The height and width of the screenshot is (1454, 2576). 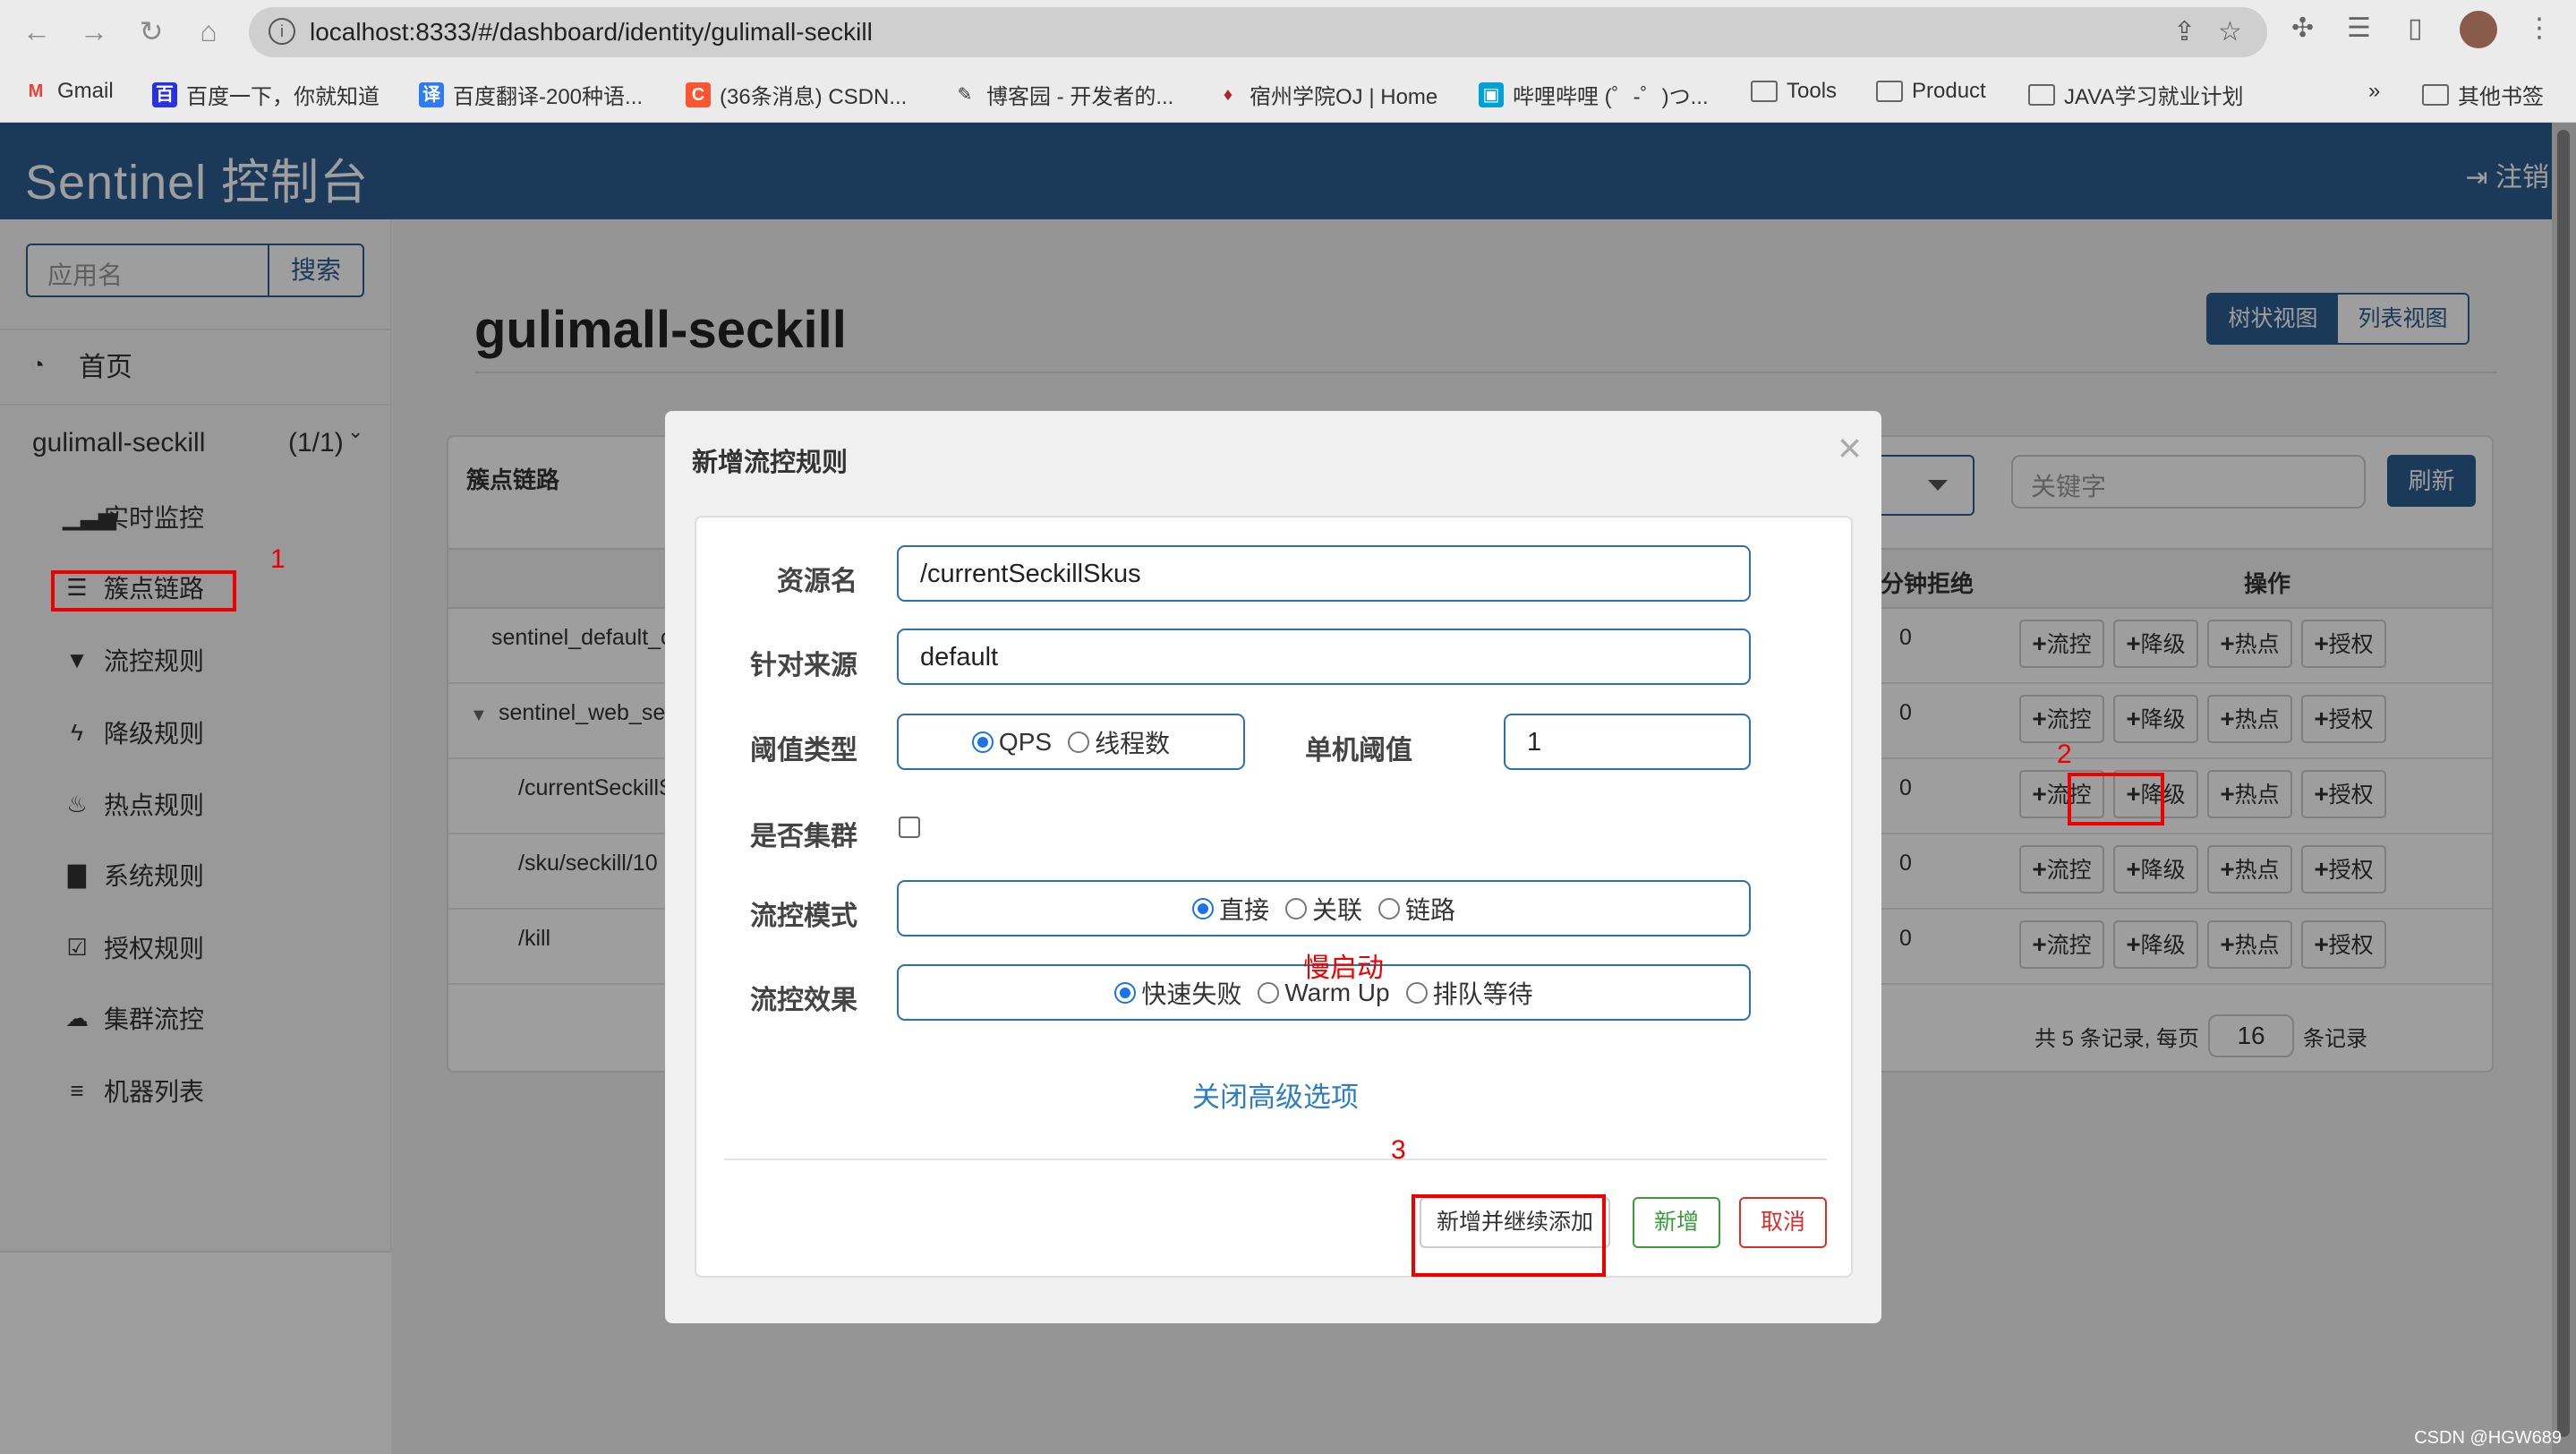 I want to click on oj-icon: ♦, so click(x=1228, y=94).